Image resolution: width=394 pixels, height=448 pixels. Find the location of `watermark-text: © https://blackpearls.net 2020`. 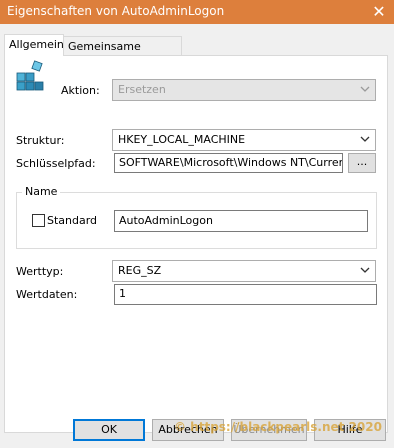

watermark-text: © https://blackpearls.net 2020 is located at coordinates (278, 427).